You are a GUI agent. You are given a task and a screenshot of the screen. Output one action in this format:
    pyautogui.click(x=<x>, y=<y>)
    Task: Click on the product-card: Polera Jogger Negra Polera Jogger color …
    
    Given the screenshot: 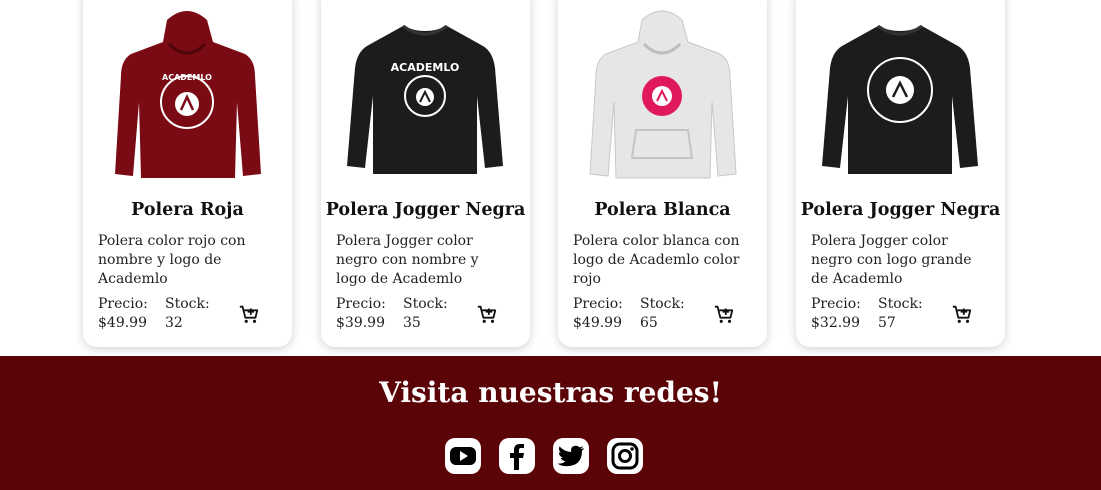 What is the action you would take?
    pyautogui.click(x=900, y=173)
    